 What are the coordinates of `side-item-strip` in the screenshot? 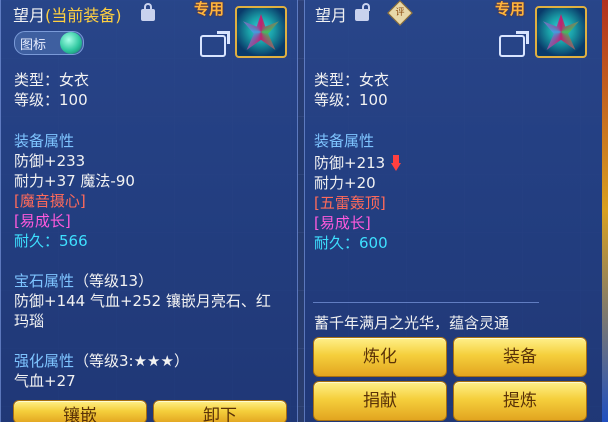 It's located at (605, 211).